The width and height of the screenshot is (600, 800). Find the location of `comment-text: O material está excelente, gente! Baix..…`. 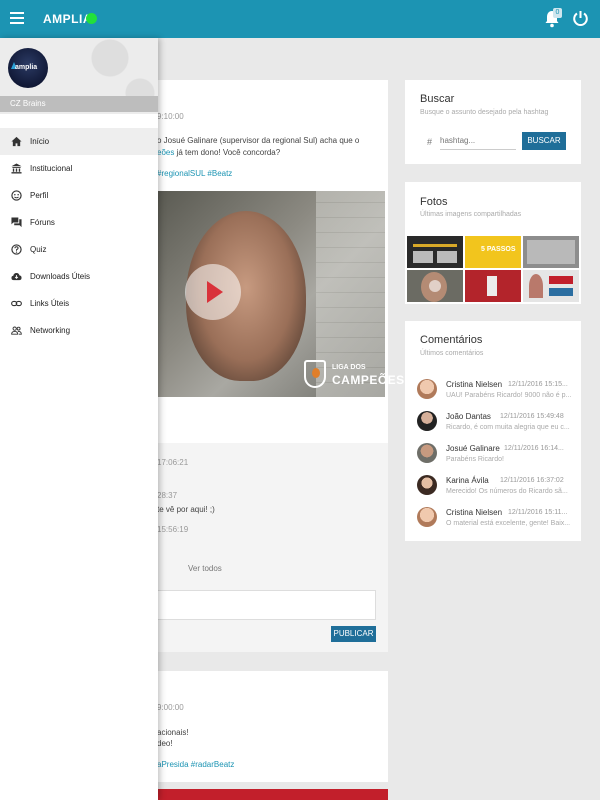

comment-text: O material está excelente, gente! Baix..… is located at coordinates (508, 523).